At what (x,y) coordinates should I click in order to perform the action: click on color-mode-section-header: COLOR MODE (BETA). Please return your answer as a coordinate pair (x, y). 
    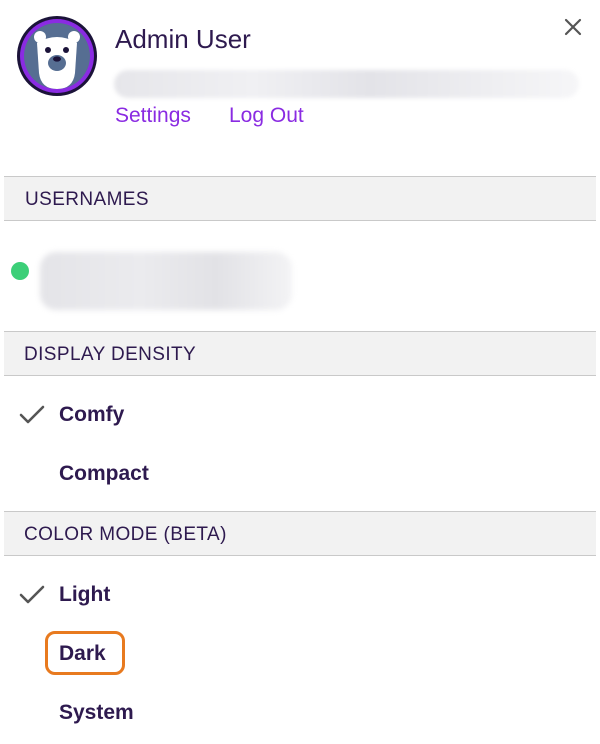
    Looking at the image, I should click on (300, 533).